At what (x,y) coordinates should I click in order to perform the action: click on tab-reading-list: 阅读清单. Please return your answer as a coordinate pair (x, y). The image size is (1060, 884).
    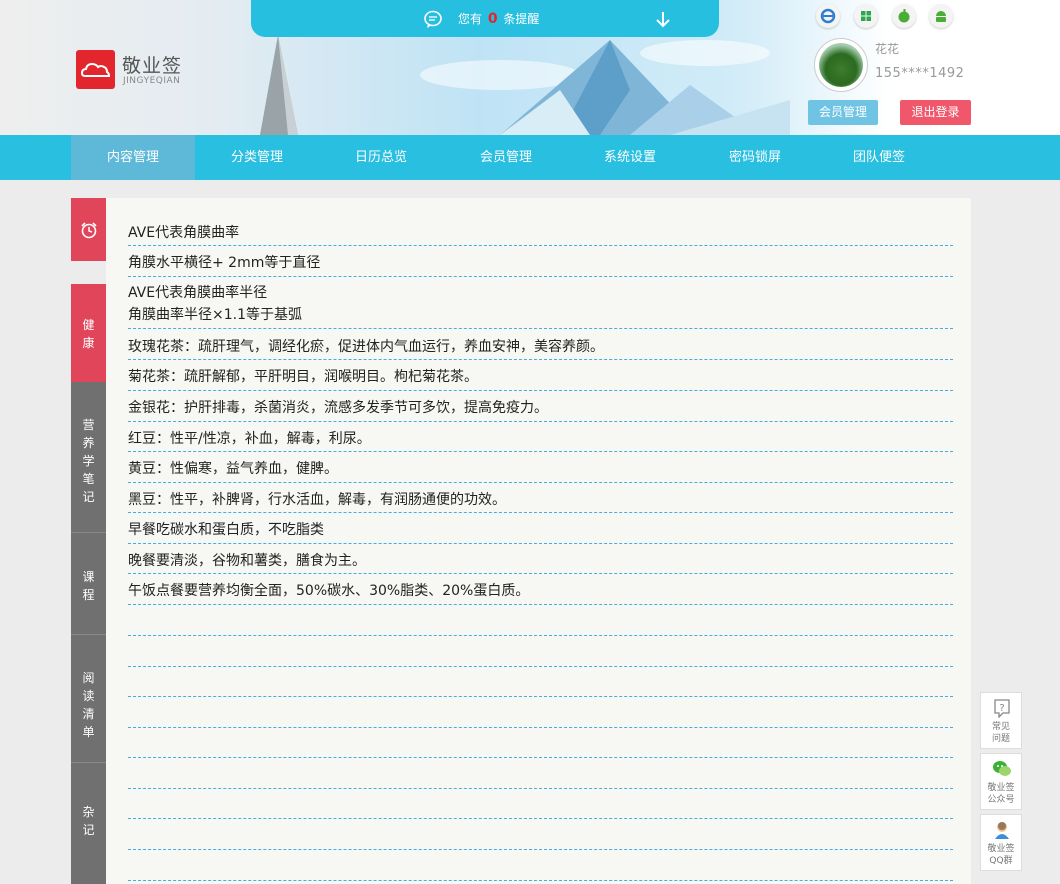
    Looking at the image, I should click on (88, 698).